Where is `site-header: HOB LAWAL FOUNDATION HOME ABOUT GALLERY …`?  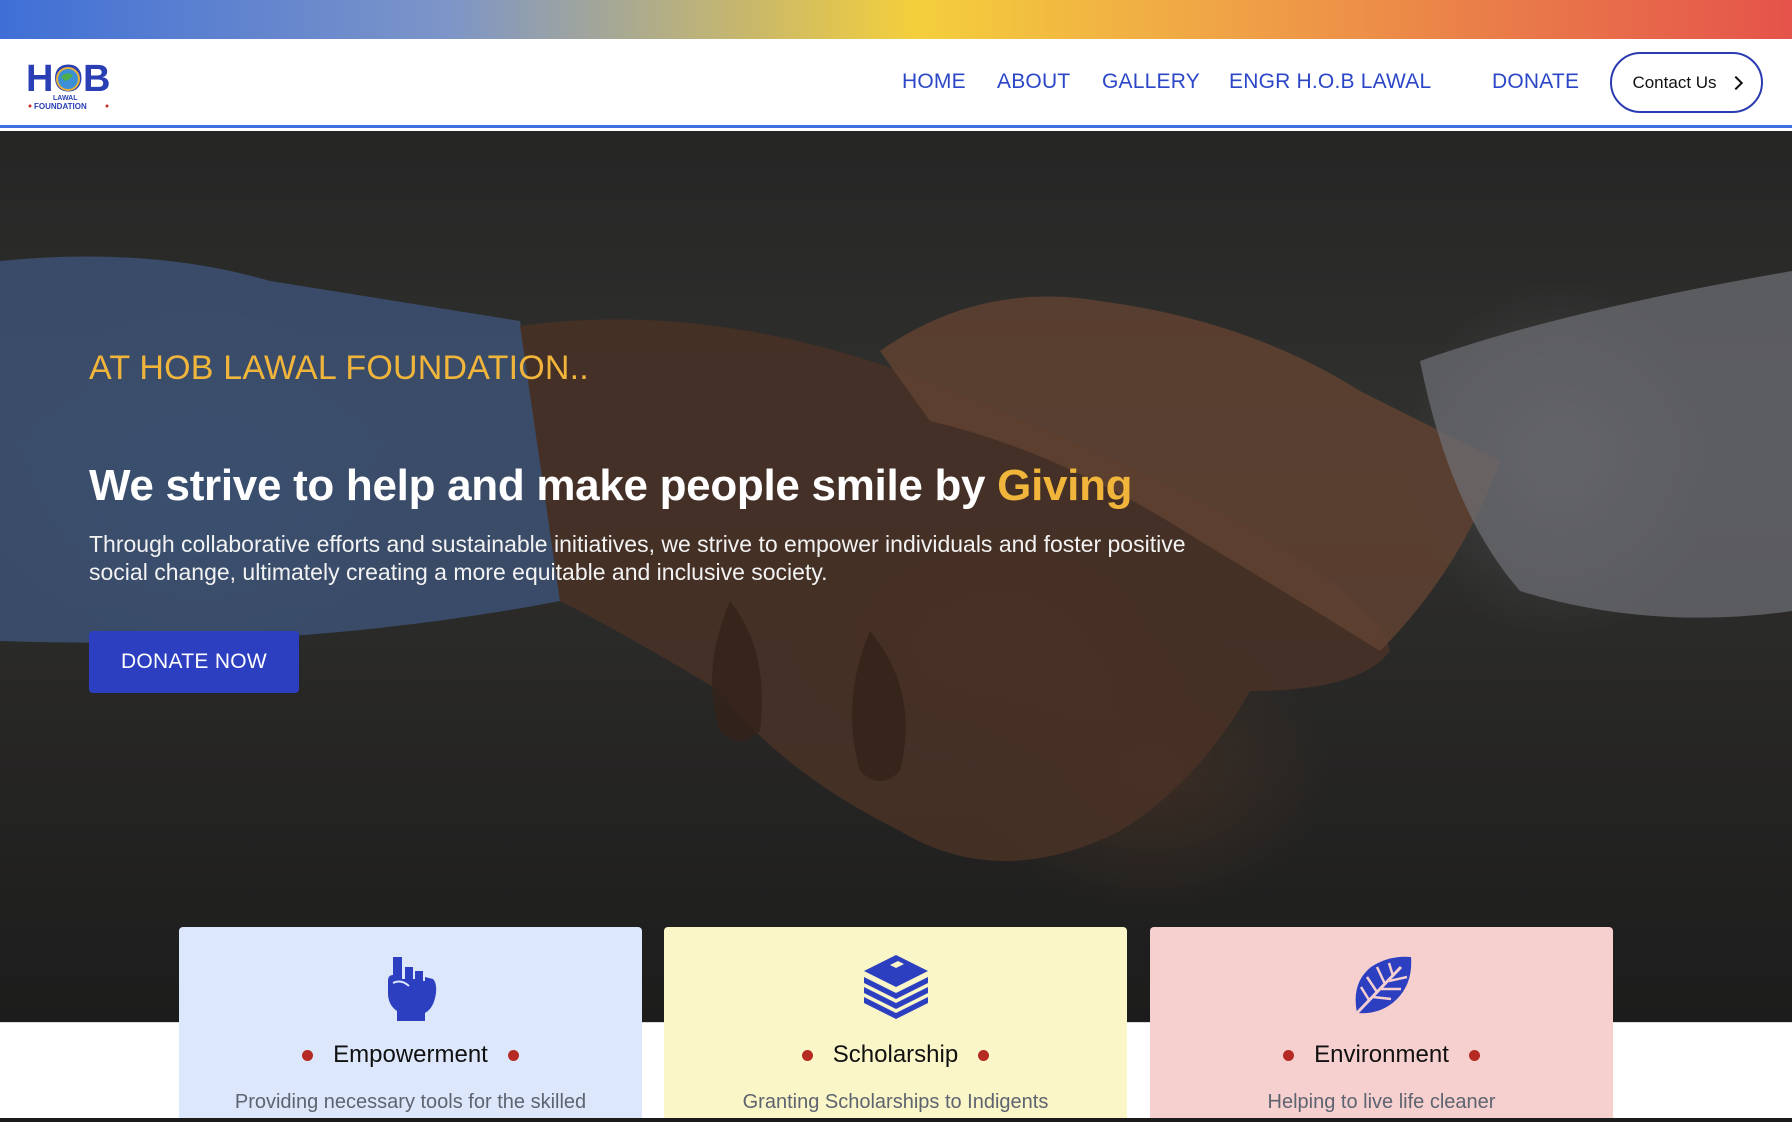
site-header: HOB LAWAL FOUNDATION HOME ABOUT GALLERY … is located at coordinates (896, 83).